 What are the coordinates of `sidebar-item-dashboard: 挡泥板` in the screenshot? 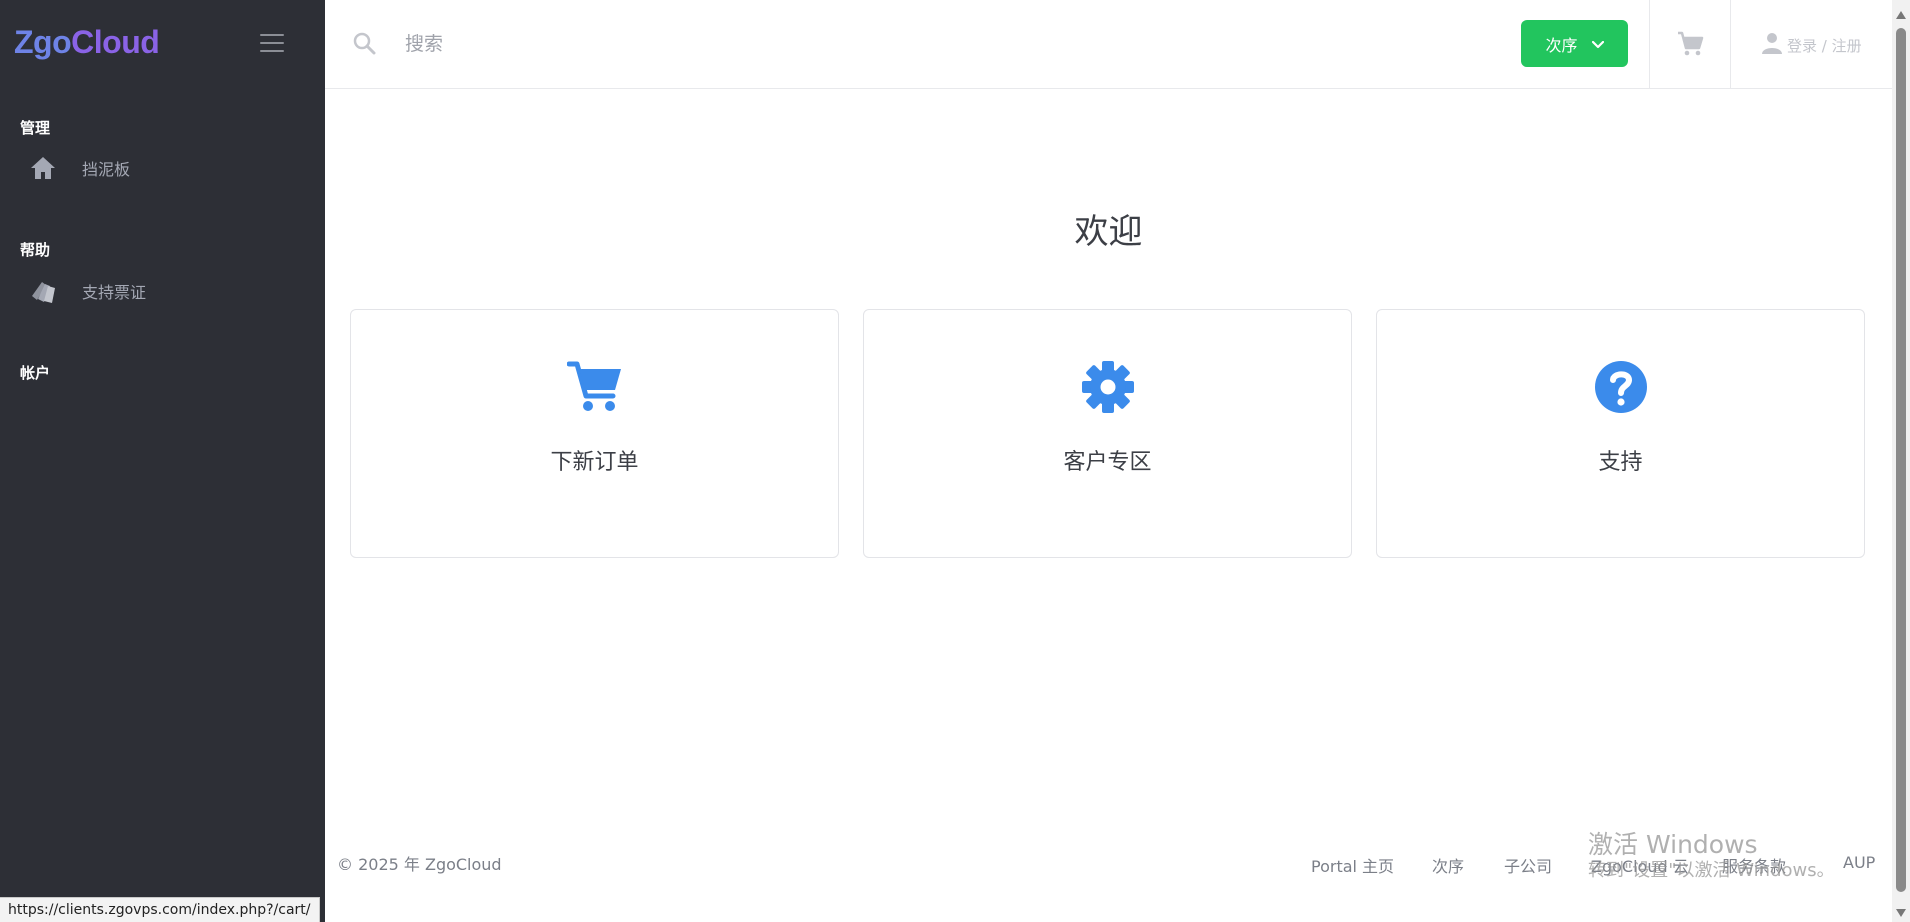 It's located at (163, 168).